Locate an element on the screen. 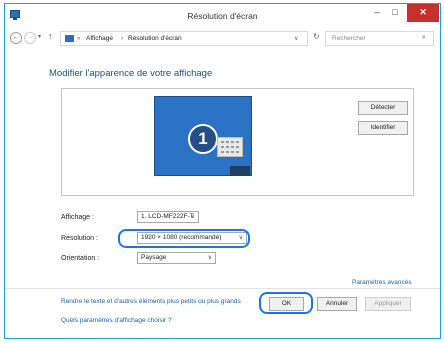  up-arrow-icon: ↑ is located at coordinates (50, 36).